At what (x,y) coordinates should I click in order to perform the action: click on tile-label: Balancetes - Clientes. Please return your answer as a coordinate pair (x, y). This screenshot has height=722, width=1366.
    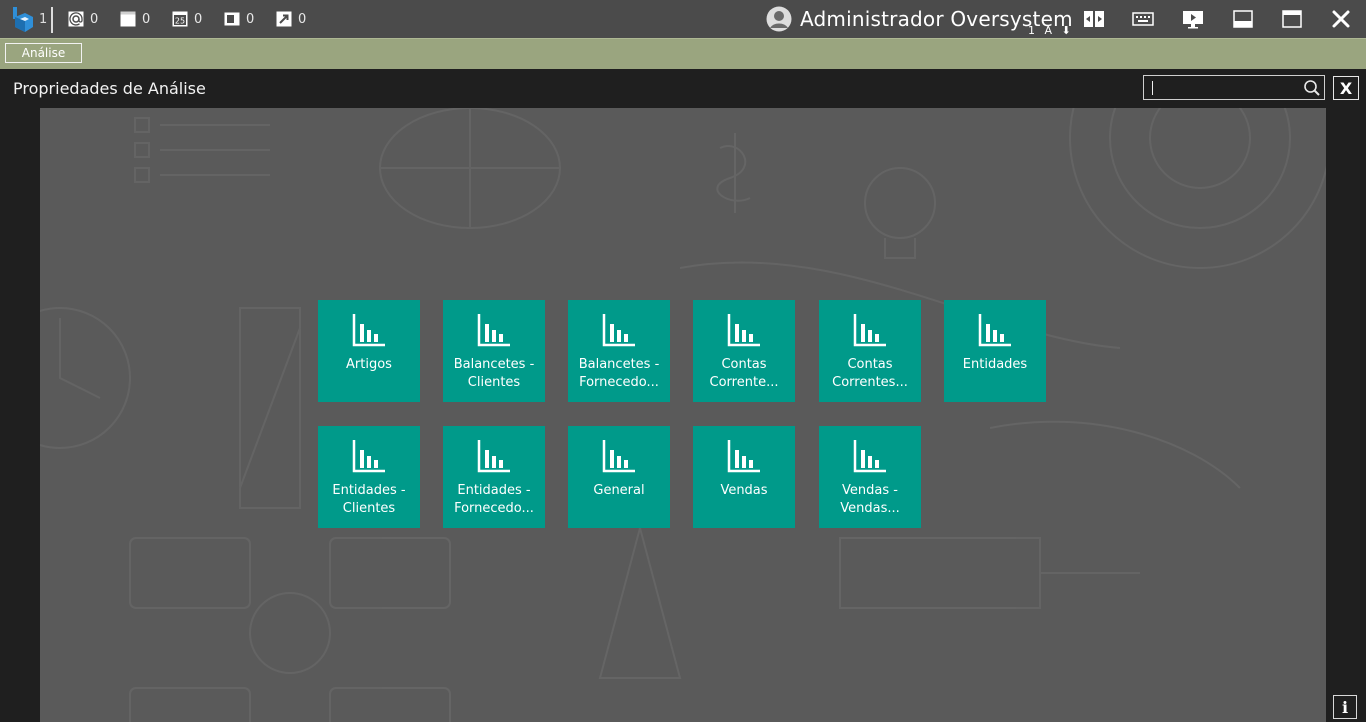
    Looking at the image, I should click on (494, 373).